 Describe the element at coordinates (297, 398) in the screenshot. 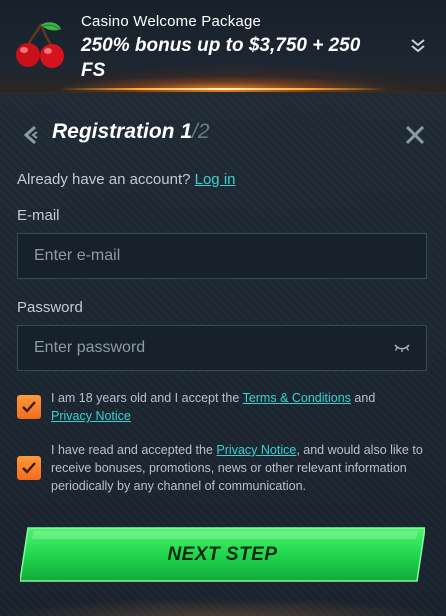

I see `terms-link: Terms & Conditions` at that location.